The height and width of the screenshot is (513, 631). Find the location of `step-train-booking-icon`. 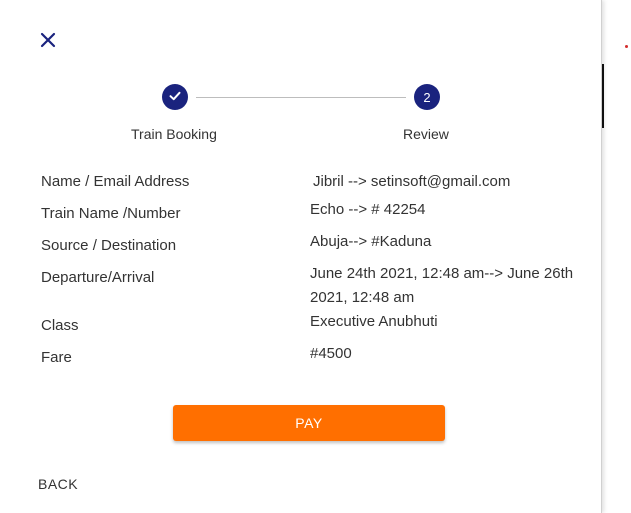

step-train-booking-icon is located at coordinates (175, 97).